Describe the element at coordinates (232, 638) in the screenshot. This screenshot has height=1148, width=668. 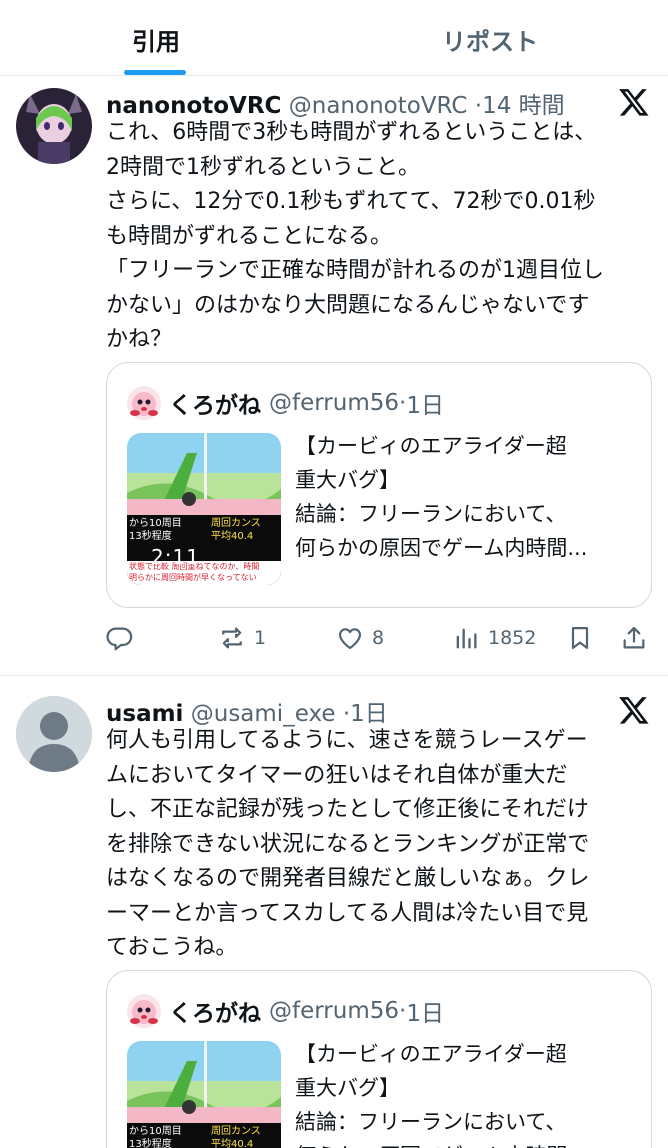
I see `repost-icon` at that location.